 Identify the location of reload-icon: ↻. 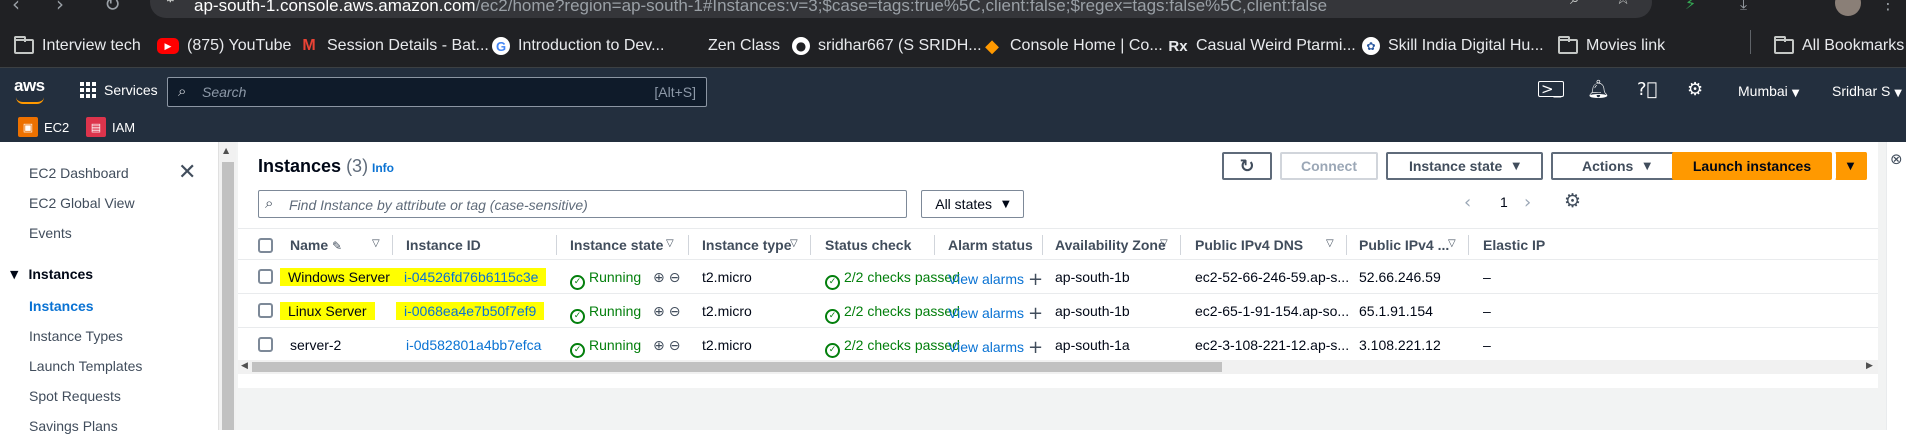
(112, 8).